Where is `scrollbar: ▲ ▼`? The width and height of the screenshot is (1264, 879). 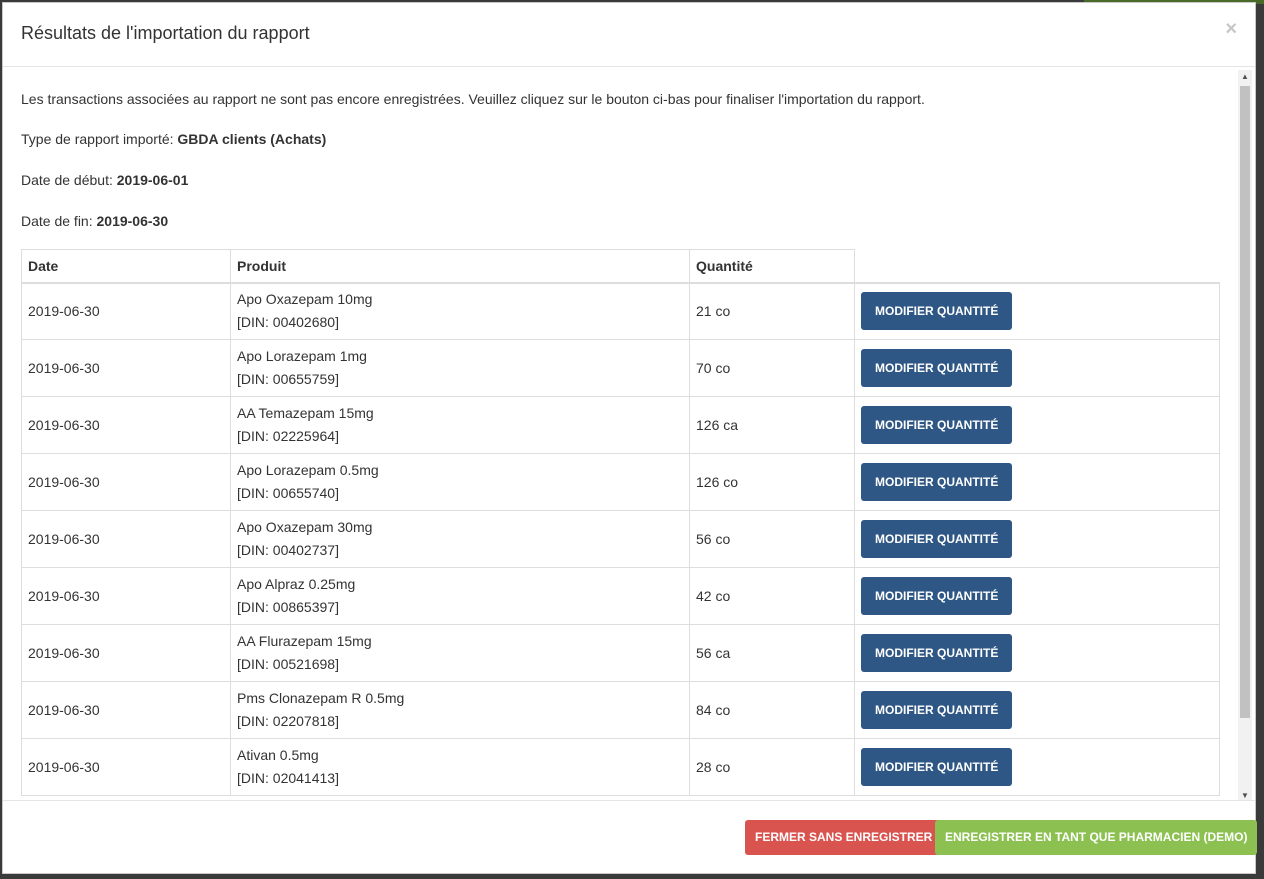
scrollbar: ▲ ▼ is located at coordinates (1245, 436).